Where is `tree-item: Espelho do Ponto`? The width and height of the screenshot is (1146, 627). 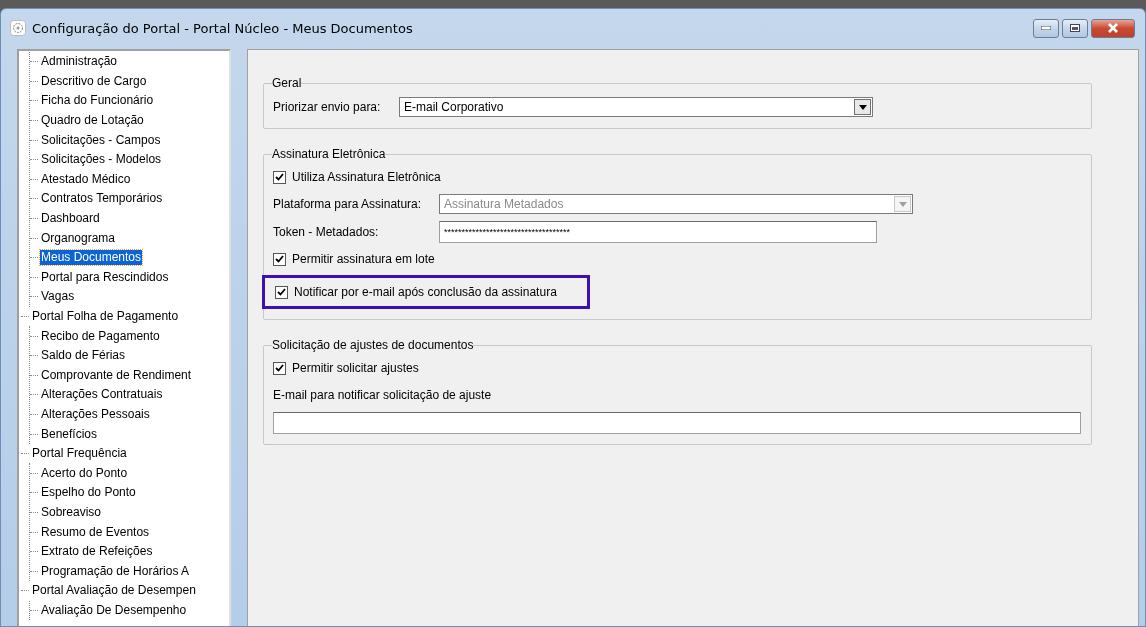
tree-item: Espelho do Ponto is located at coordinates (88, 493).